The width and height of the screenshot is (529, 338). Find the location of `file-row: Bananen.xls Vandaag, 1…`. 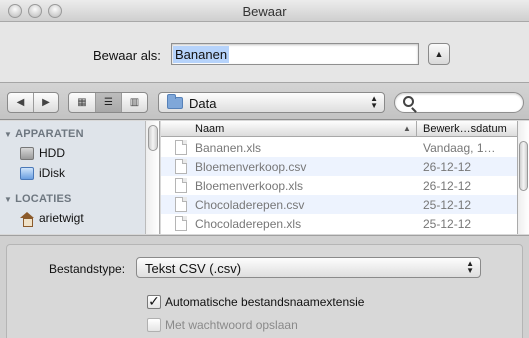

file-row: Bananen.xls Vandaag, 1… is located at coordinates (339, 147).